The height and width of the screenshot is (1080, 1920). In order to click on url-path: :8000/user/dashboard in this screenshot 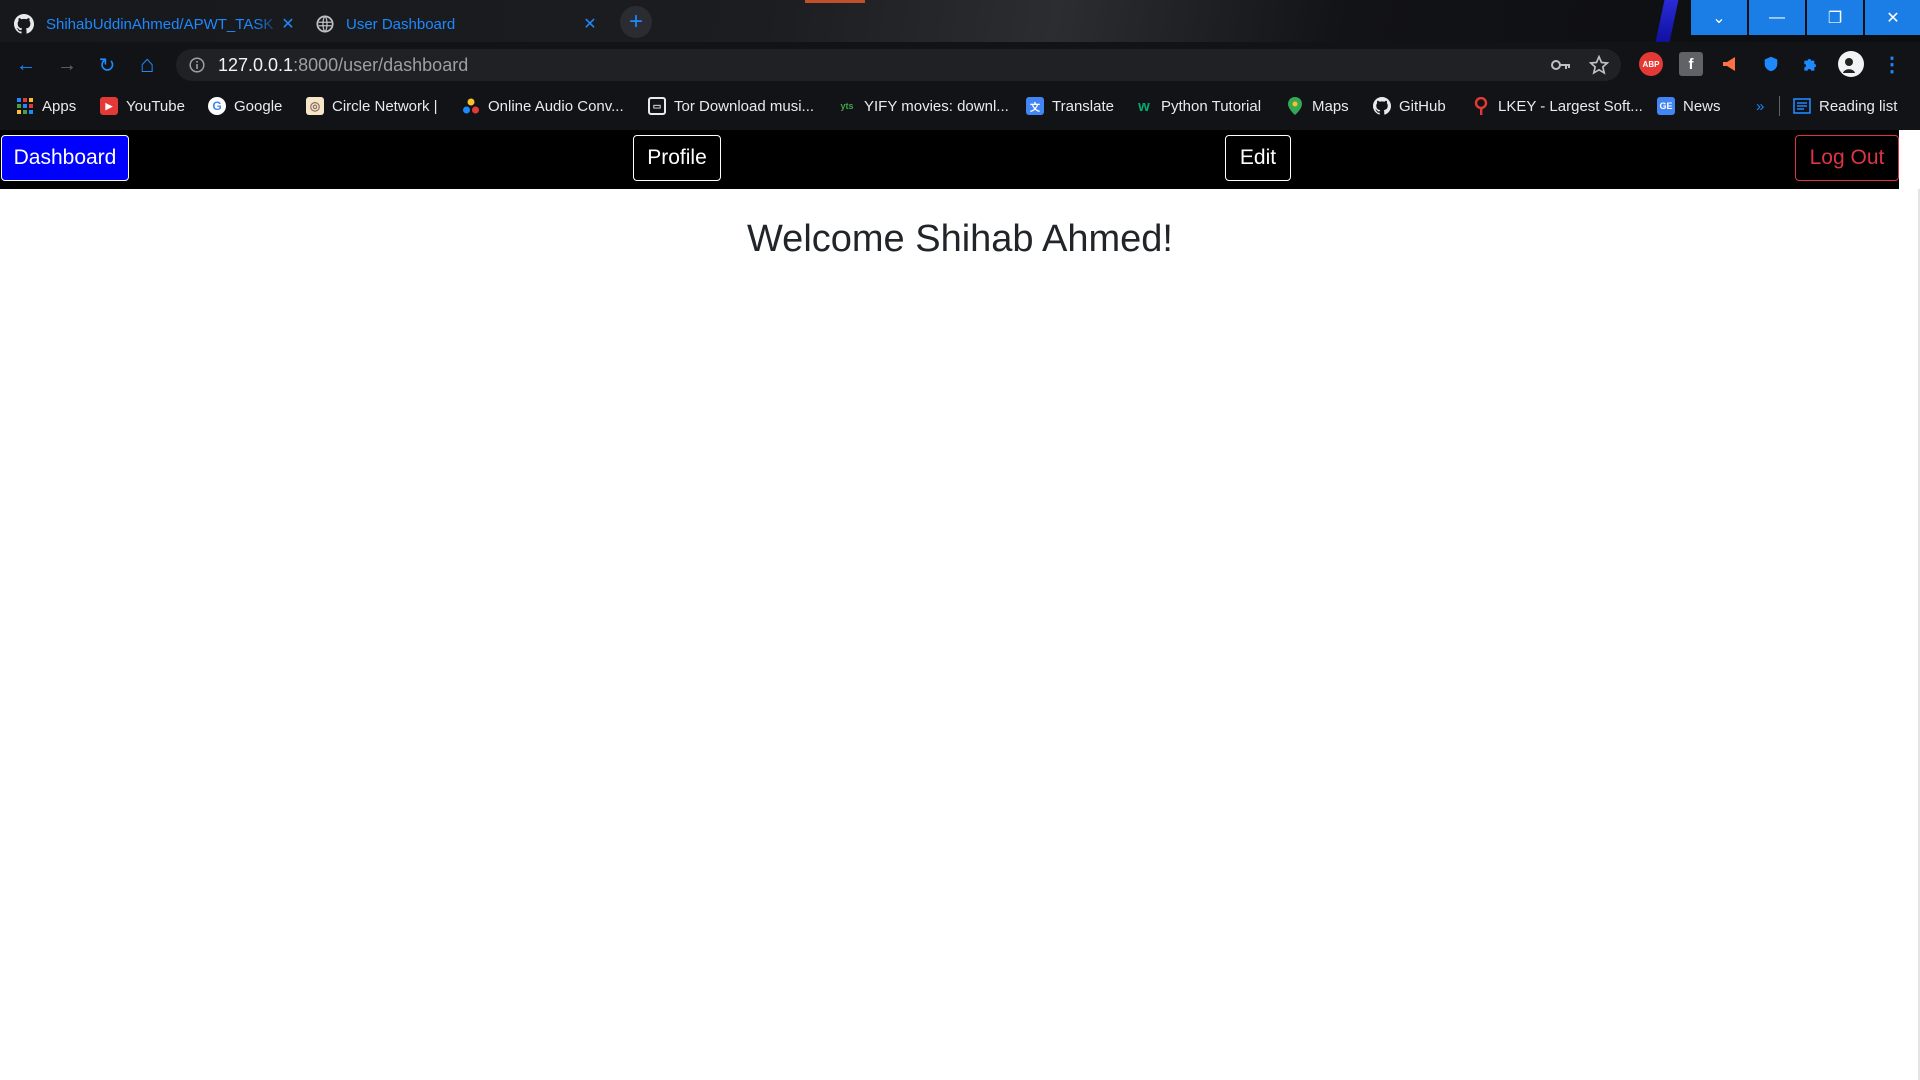, I will do `click(381, 64)`.